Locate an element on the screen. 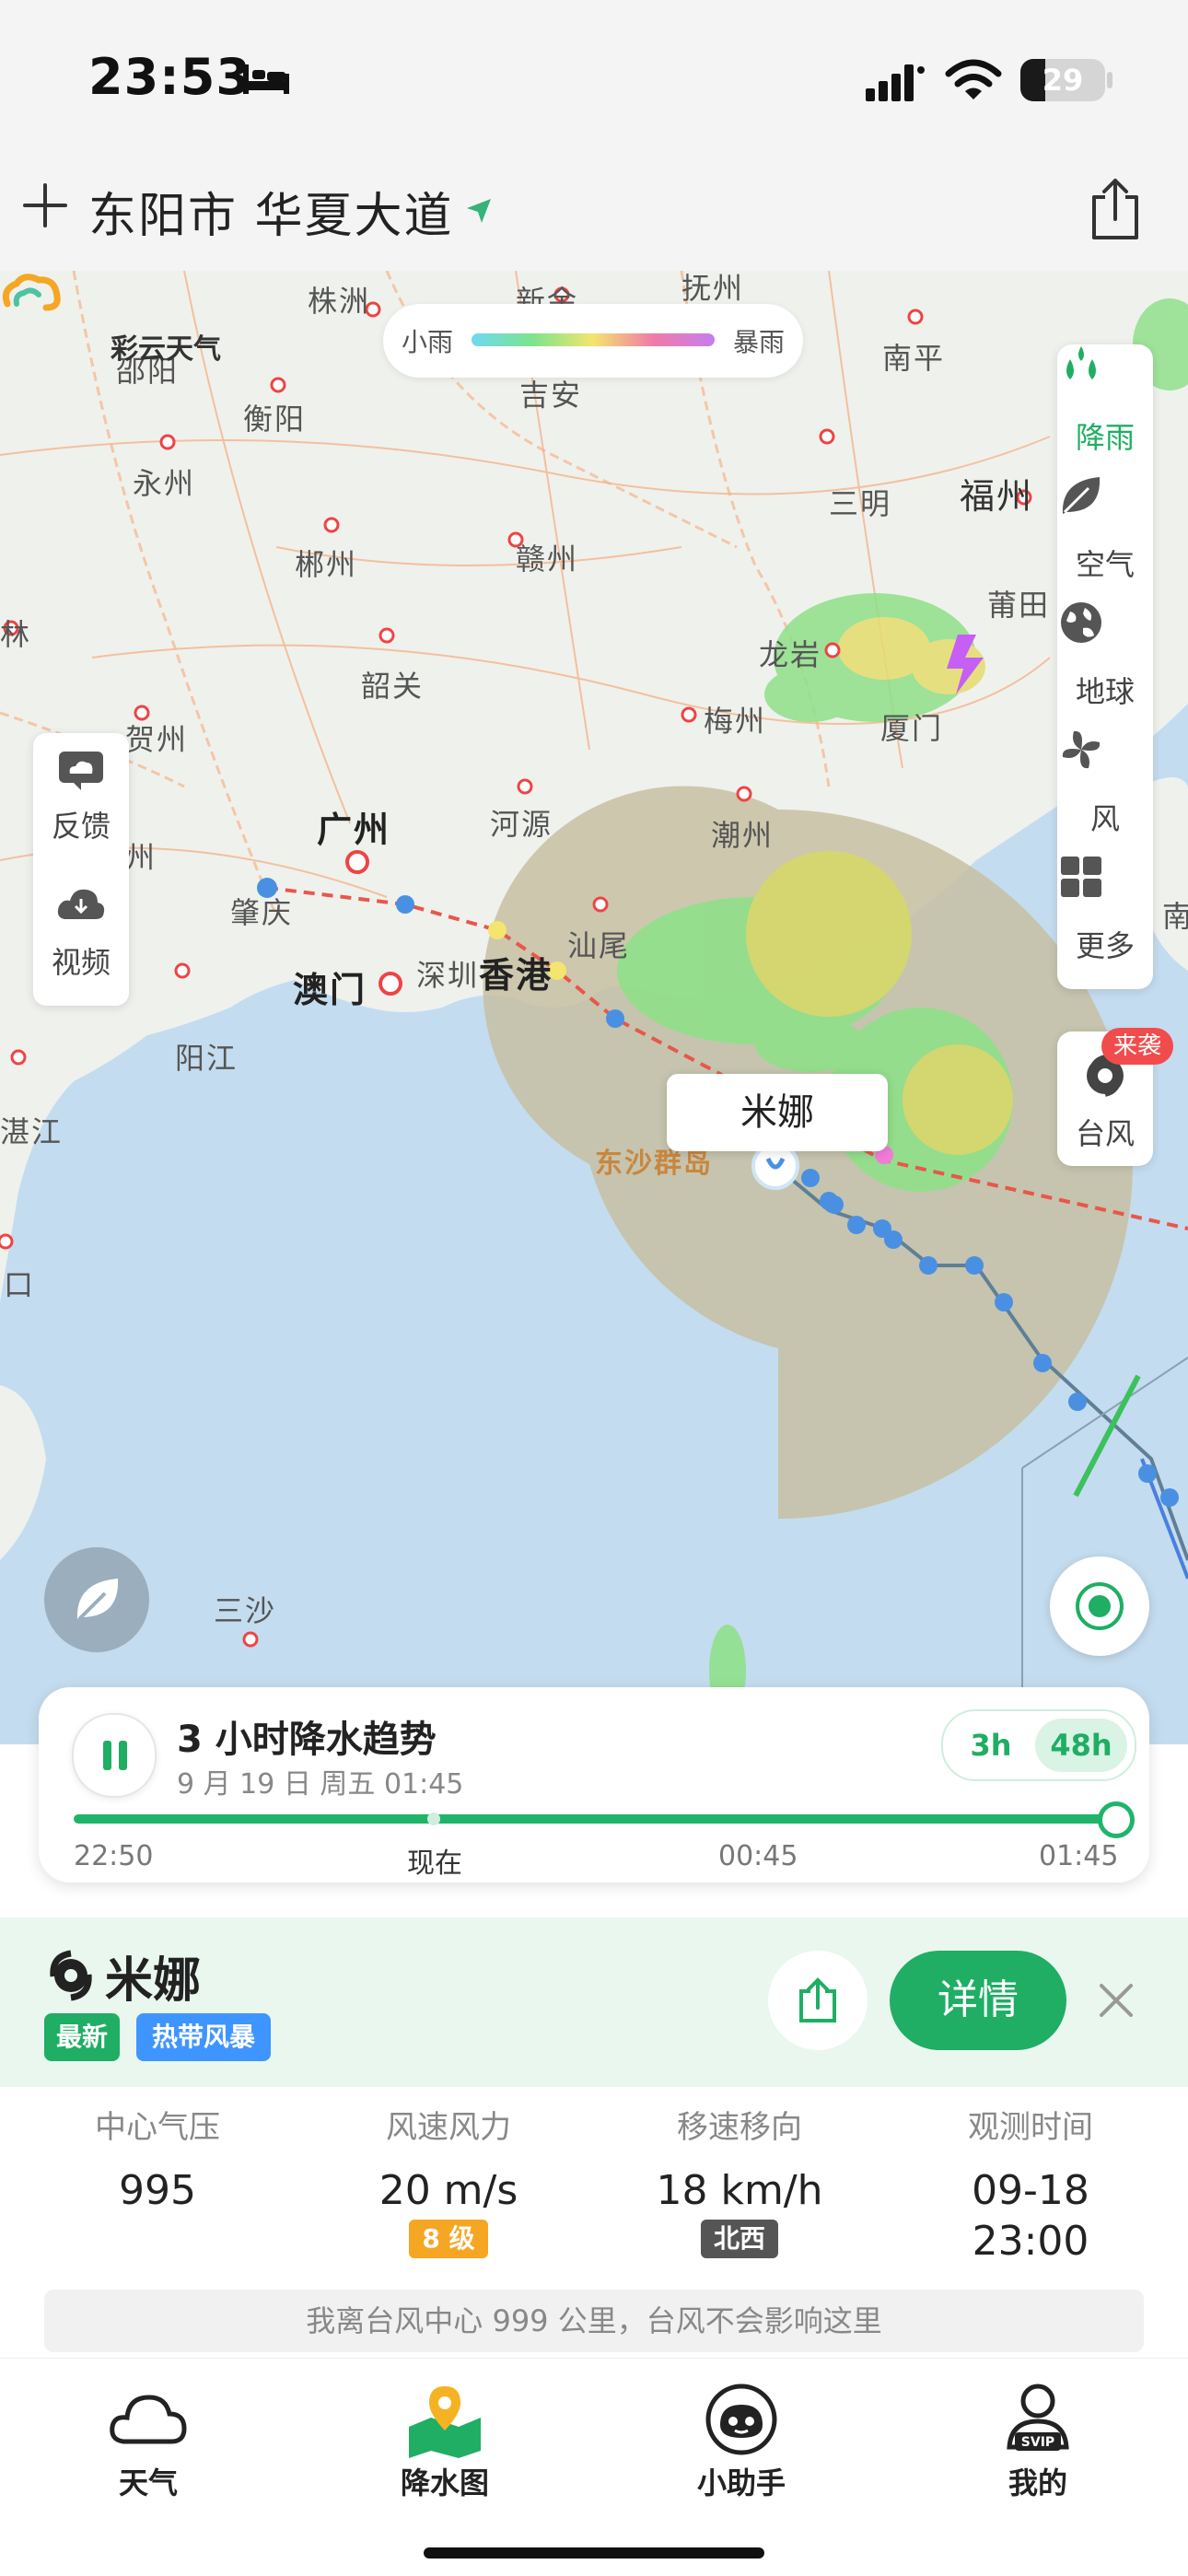 The image size is (1188, 2576). layer-globe-button: 地球 is located at coordinates (1105, 662).